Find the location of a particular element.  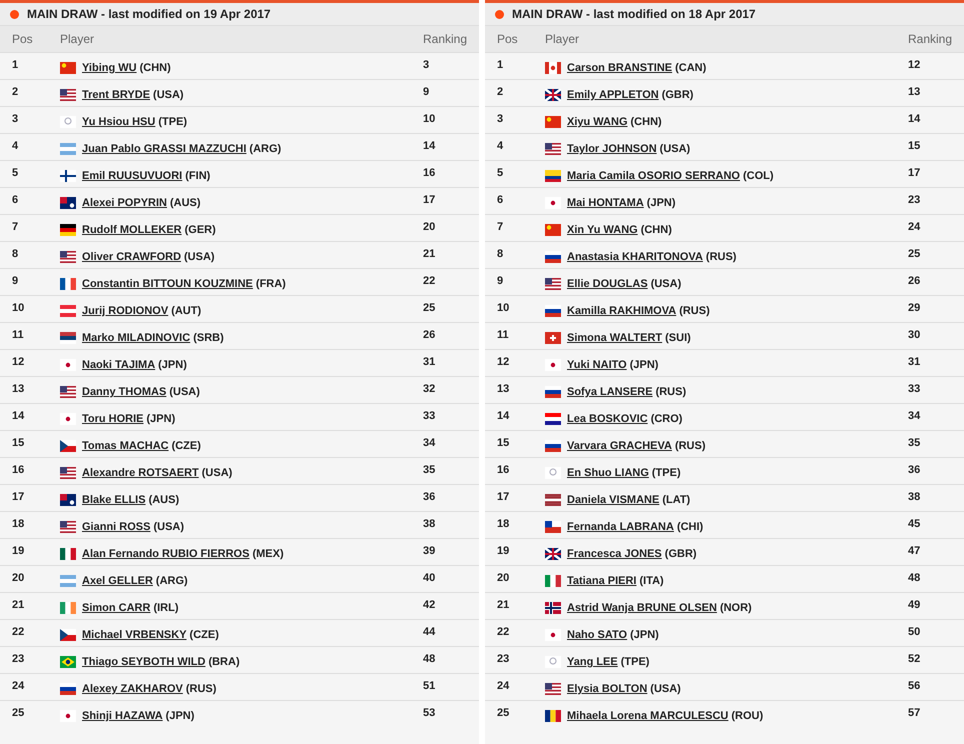

player-link: Thiago SEYBOTH WILD is located at coordinates (144, 662).